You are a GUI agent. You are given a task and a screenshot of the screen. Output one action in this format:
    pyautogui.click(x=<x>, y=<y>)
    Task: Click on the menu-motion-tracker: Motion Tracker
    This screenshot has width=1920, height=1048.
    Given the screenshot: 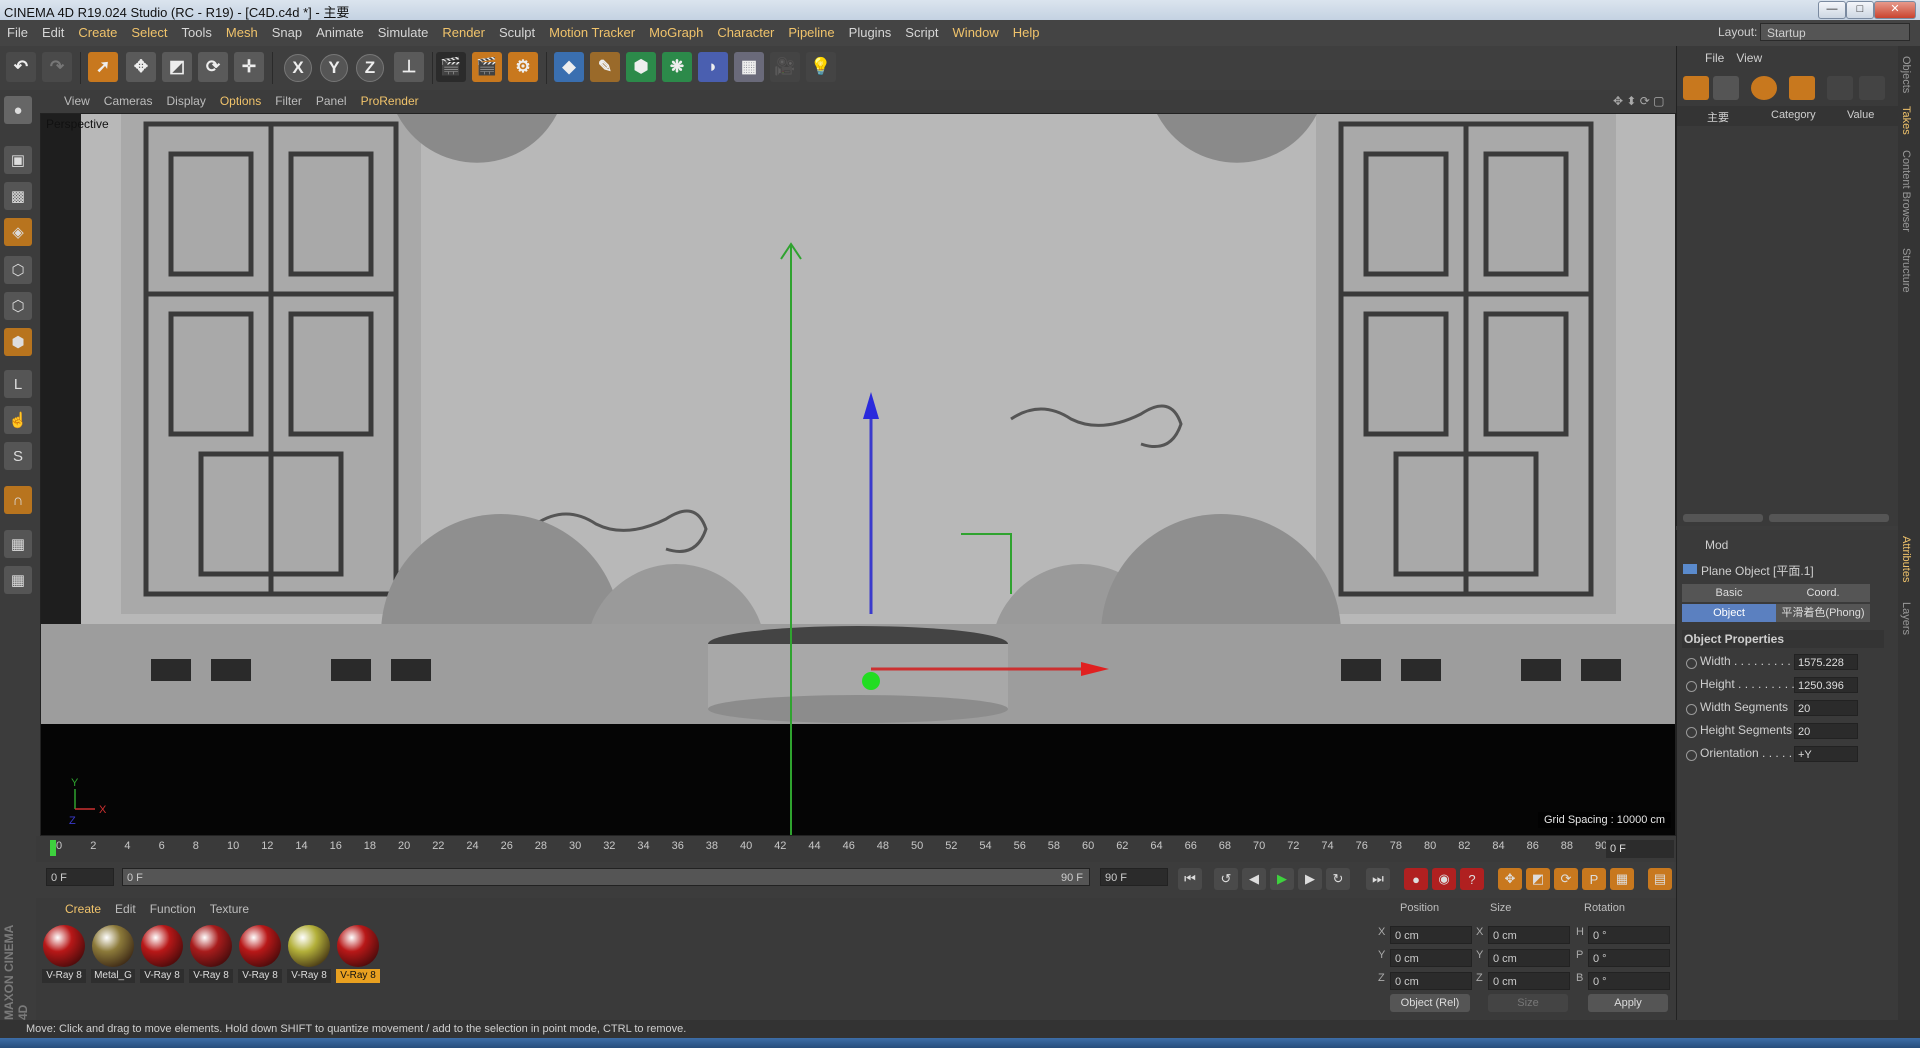 What is the action you would take?
    pyautogui.click(x=592, y=33)
    